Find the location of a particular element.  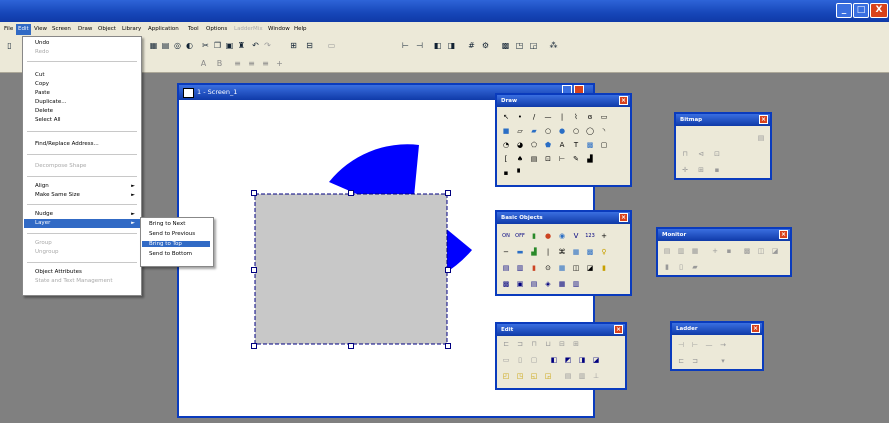

screen-button-icon: ▣ is located at coordinates (520, 284).